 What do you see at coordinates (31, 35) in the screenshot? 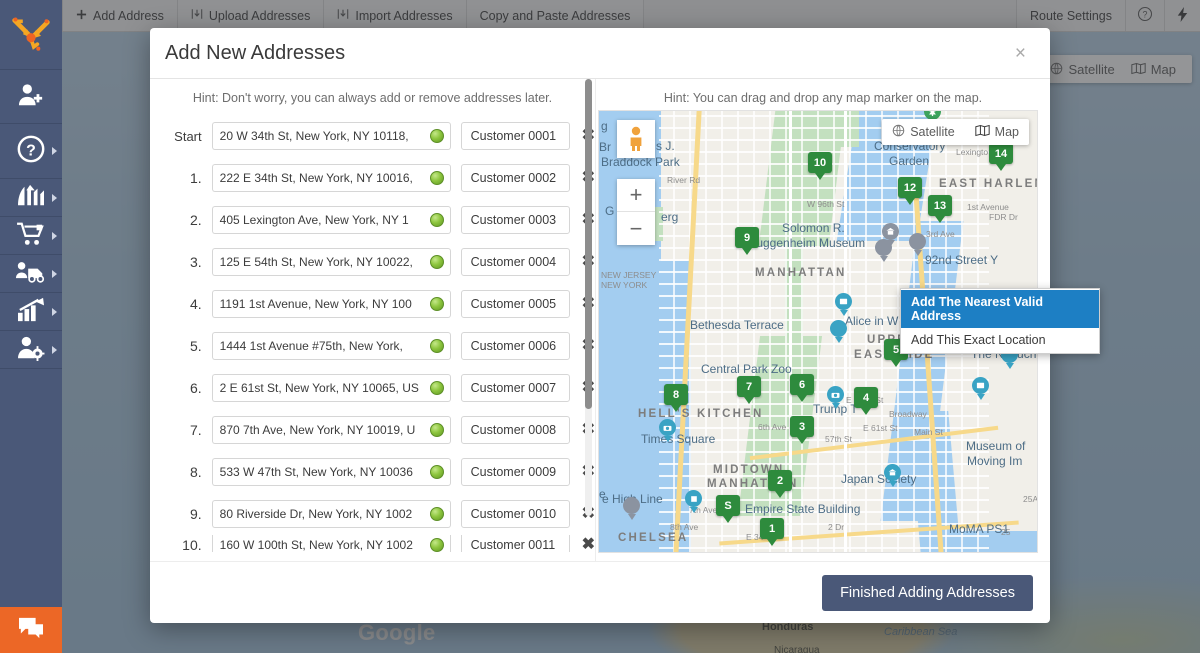
I see `route4me-logo` at bounding box center [31, 35].